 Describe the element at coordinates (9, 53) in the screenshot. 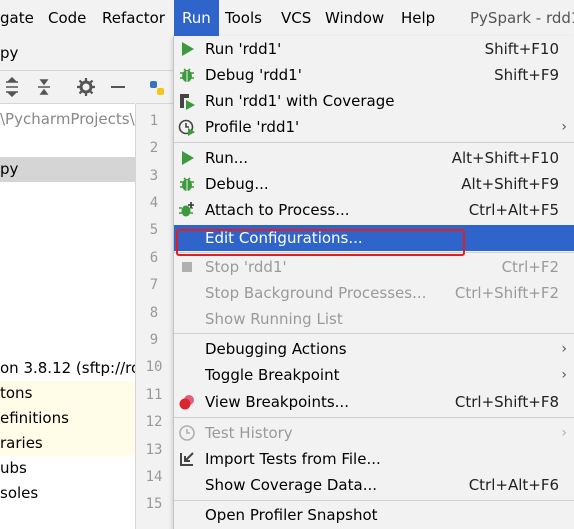

I see `breadcrumb: py` at that location.